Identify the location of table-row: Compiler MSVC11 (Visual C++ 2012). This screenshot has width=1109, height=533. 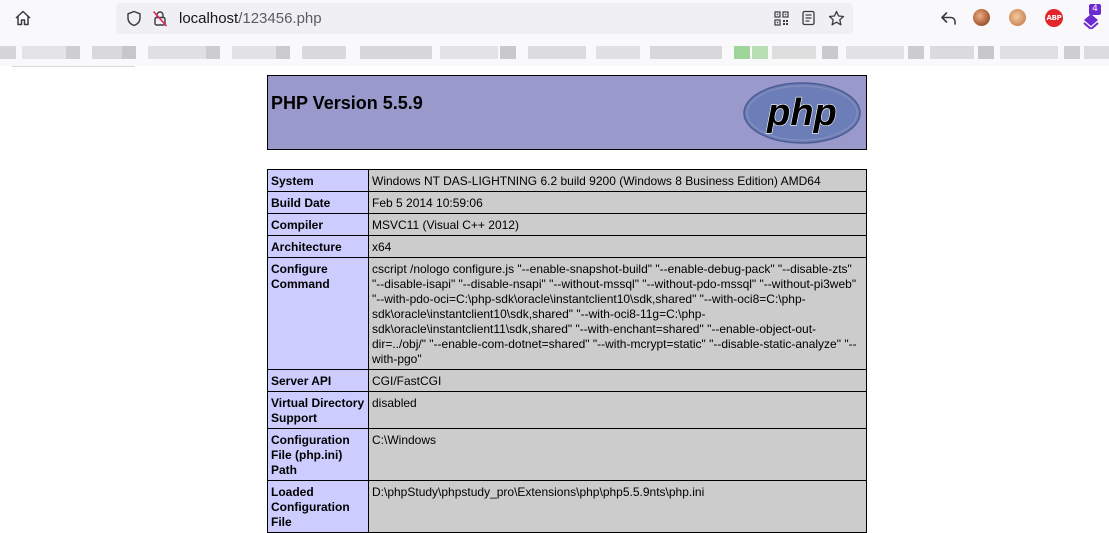
(567, 224).